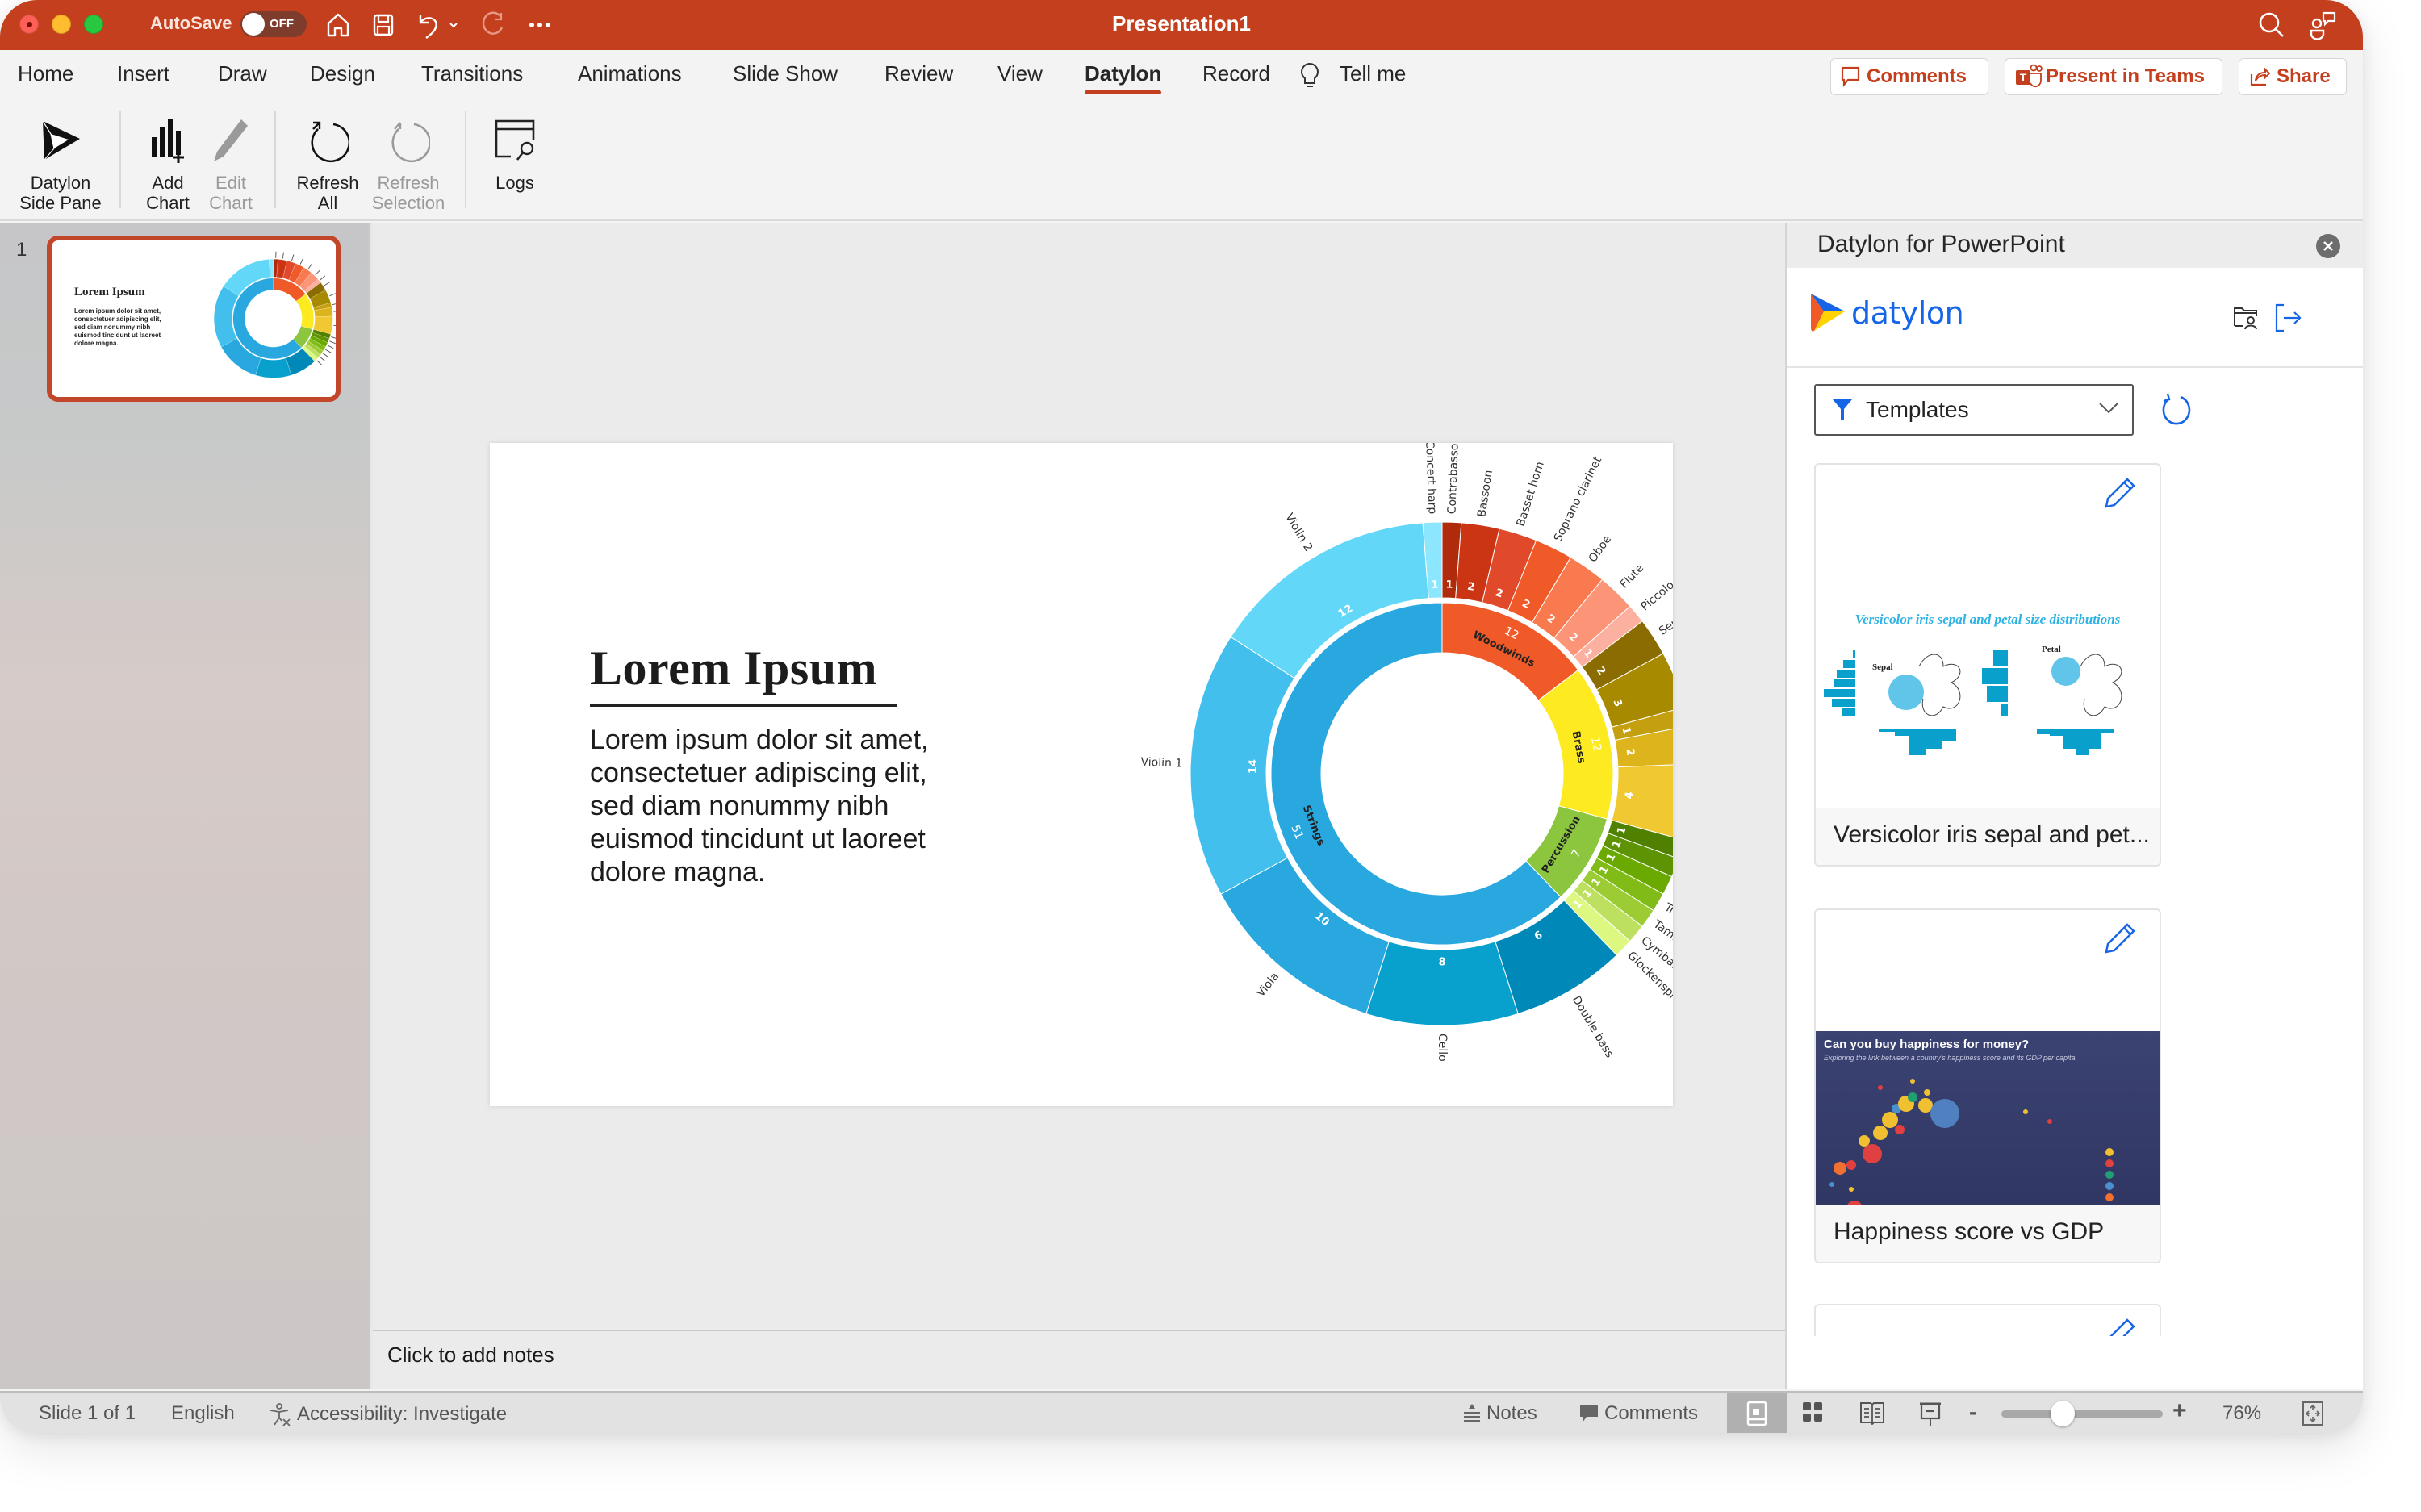 The width and height of the screenshot is (2421, 1512). What do you see at coordinates (1453, 479) in the screenshot?
I see `segment-name-label: Contrabassoon` at bounding box center [1453, 479].